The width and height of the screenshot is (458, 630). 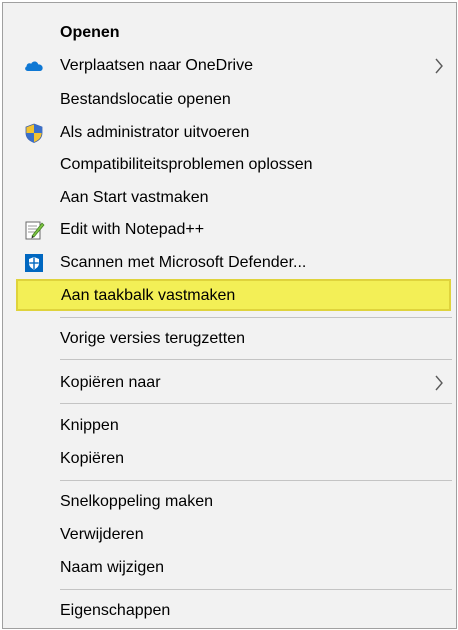 What do you see at coordinates (148, 295) in the screenshot?
I see `menu-item-label: Aan taakbalk vastmaken` at bounding box center [148, 295].